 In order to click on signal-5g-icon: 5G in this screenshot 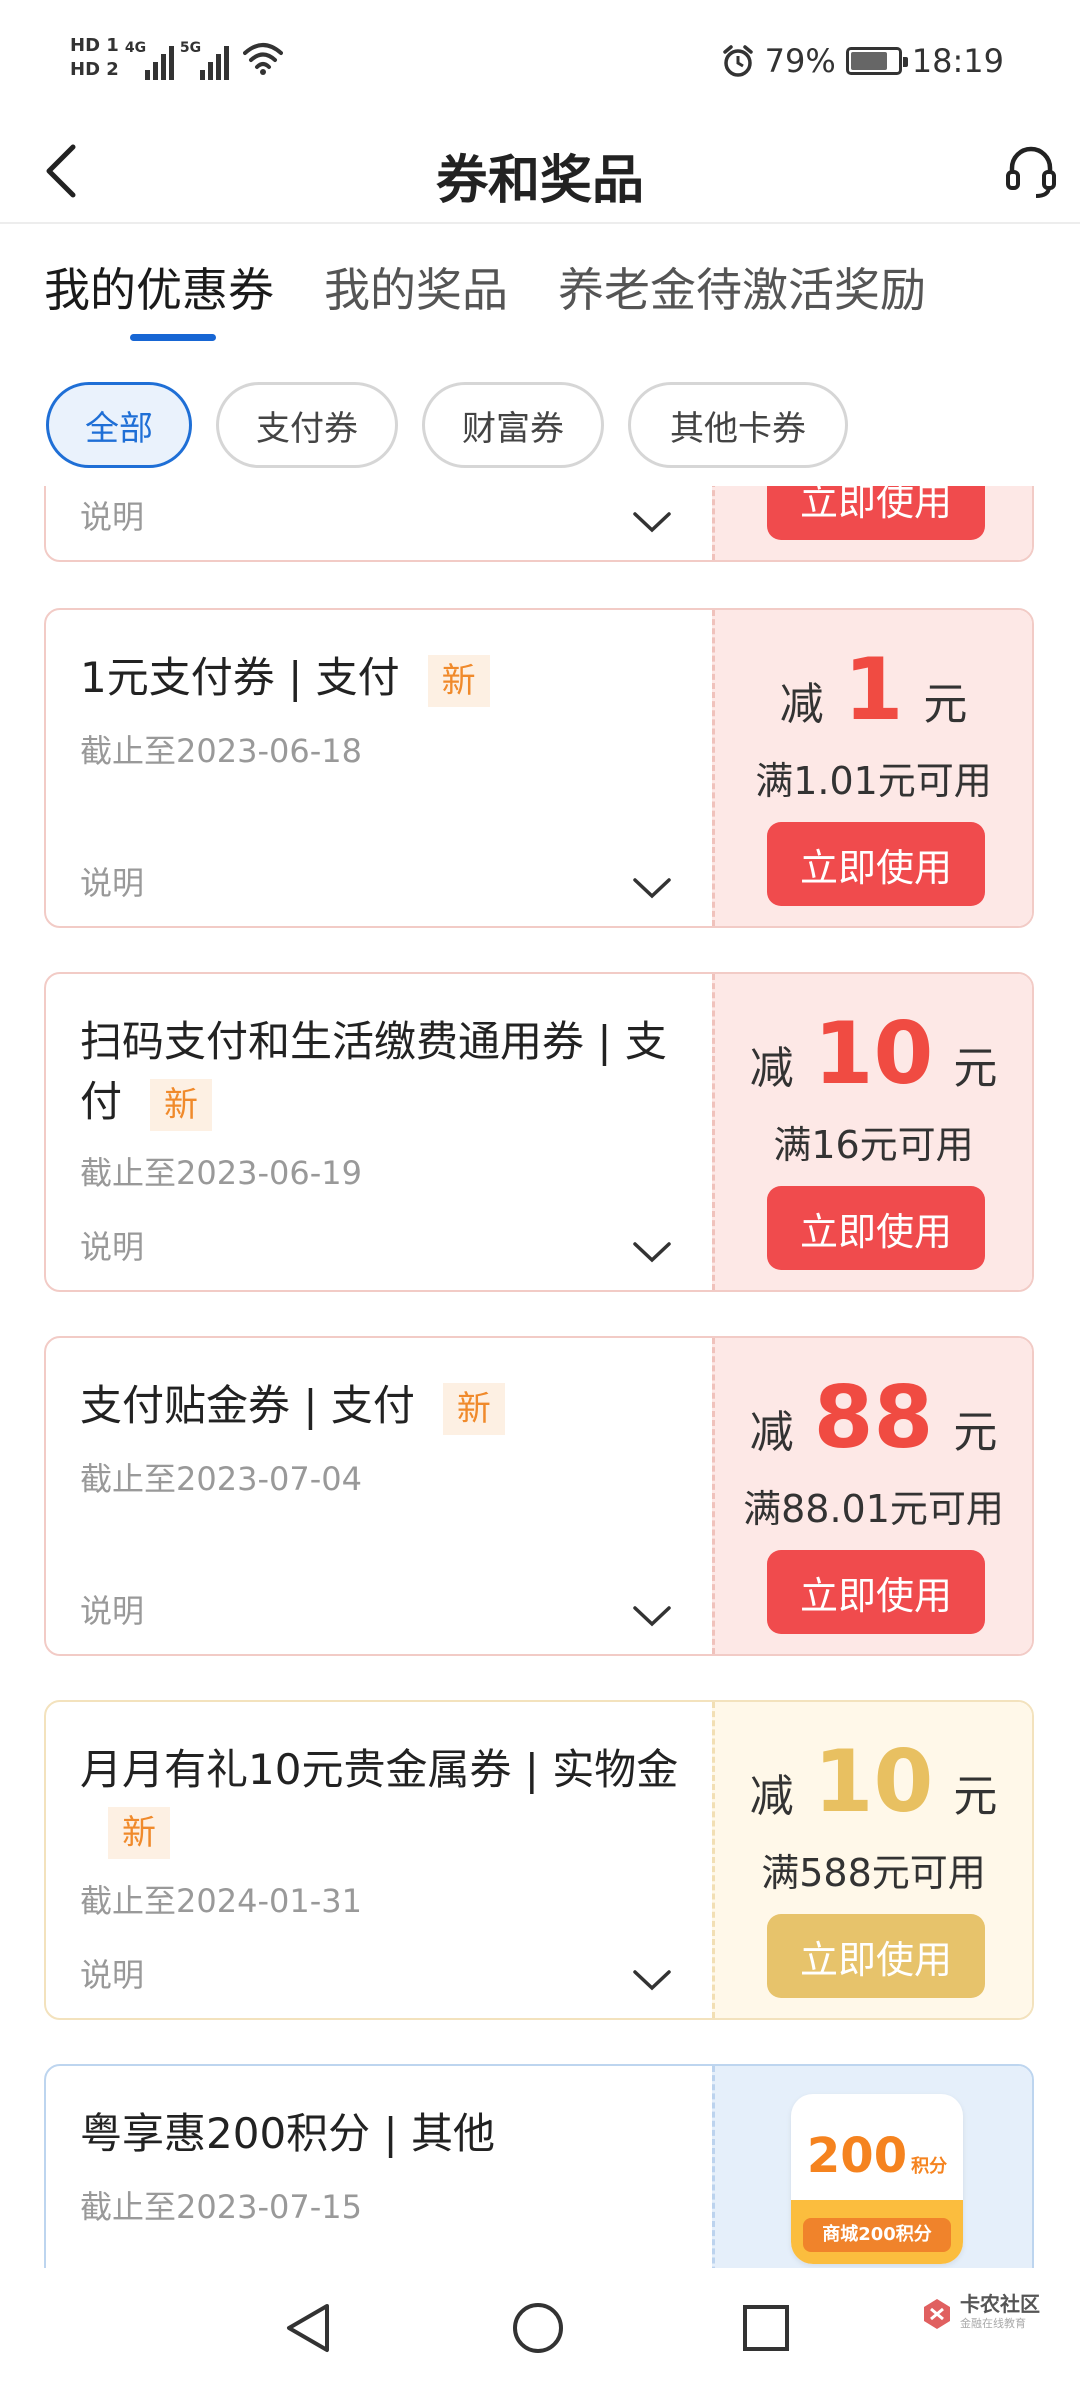, I will do `click(204, 58)`.